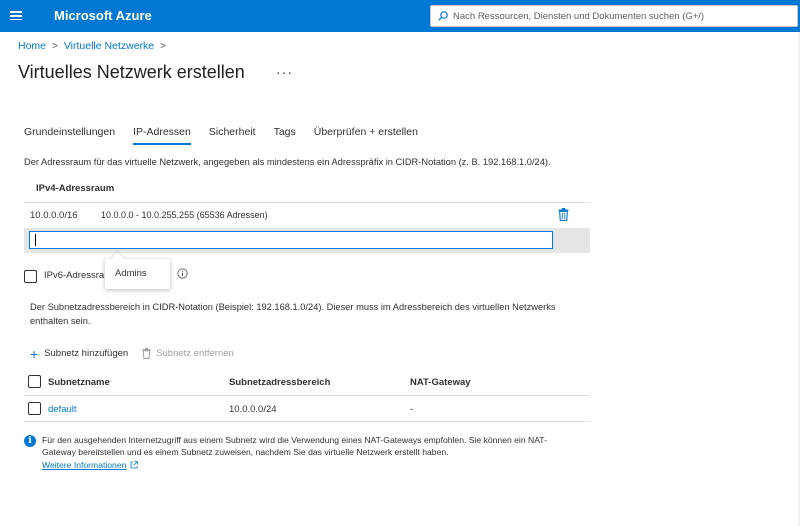 This screenshot has height=526, width=800. What do you see at coordinates (86, 353) in the screenshot?
I see `add-subnet-label: Subnetz hinzufügen` at bounding box center [86, 353].